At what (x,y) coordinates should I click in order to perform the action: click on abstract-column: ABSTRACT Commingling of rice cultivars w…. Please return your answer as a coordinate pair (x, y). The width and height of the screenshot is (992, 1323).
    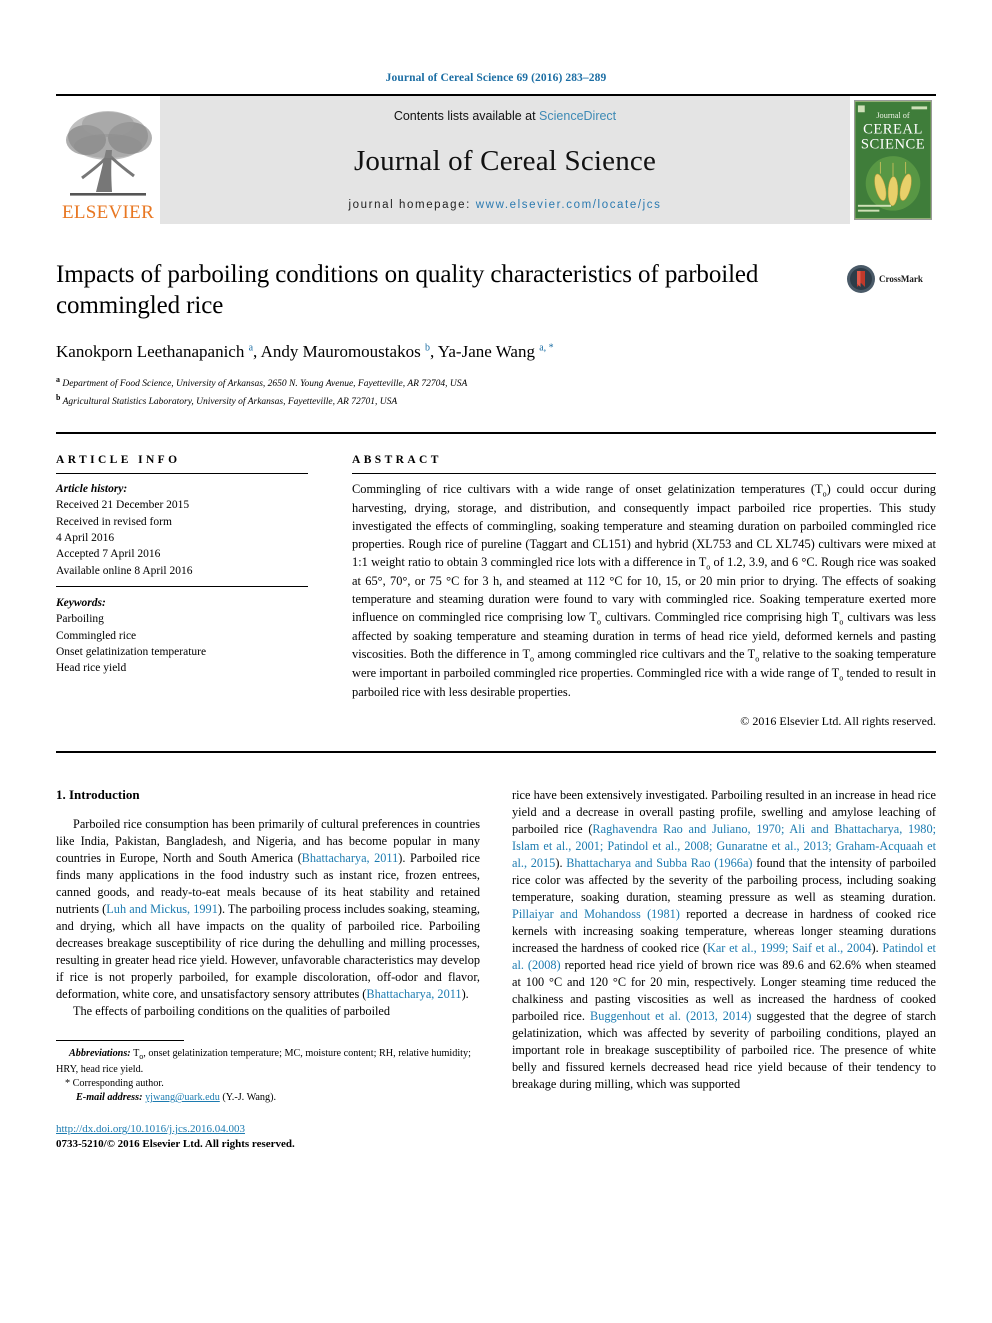
    Looking at the image, I should click on (644, 591).